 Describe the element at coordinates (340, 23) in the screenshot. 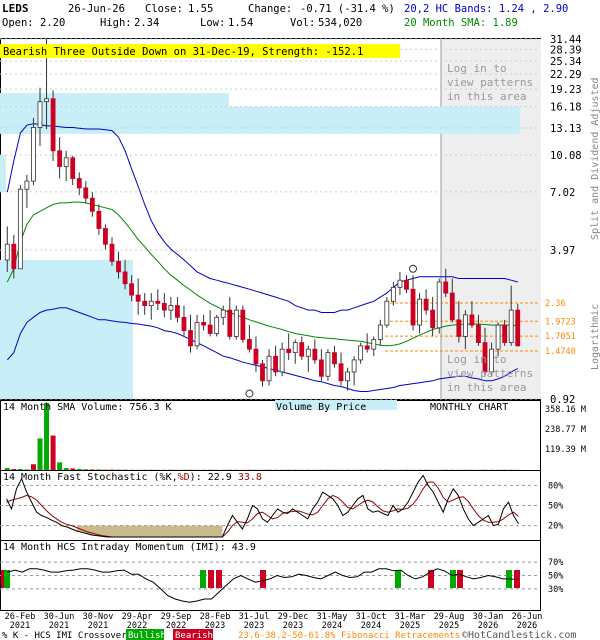

I see `vol-value: 534,020` at that location.